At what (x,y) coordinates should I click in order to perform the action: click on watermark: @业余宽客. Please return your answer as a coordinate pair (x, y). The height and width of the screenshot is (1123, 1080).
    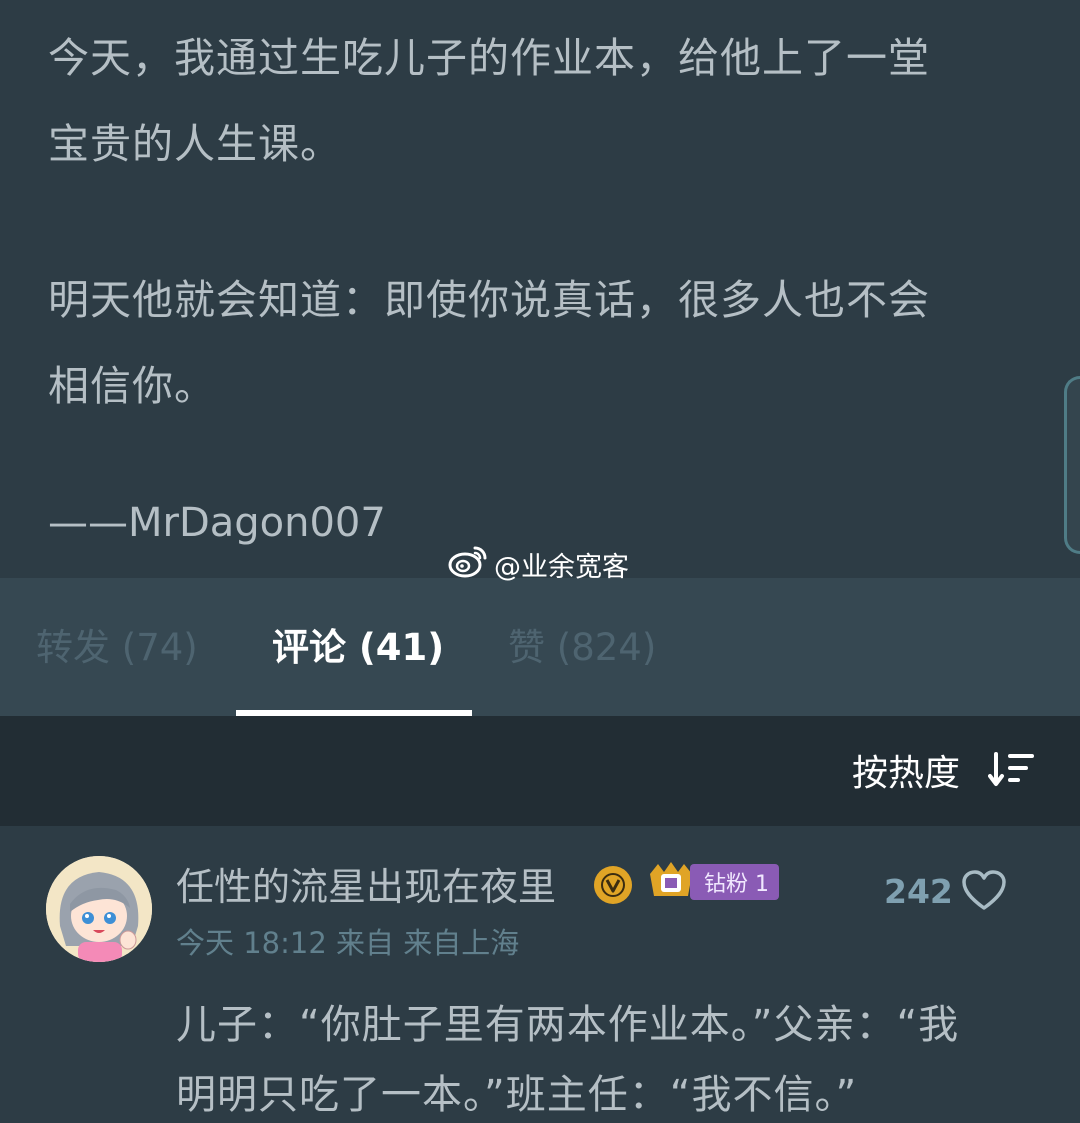
    Looking at the image, I should click on (538, 564).